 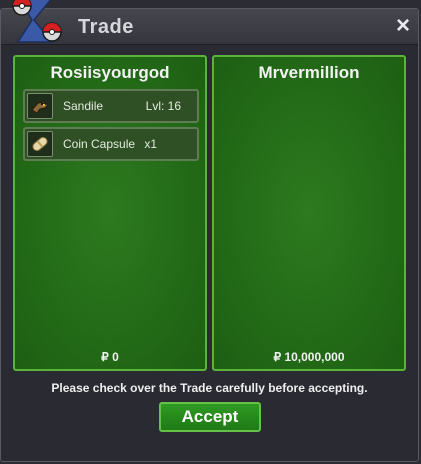 What do you see at coordinates (163, 106) in the screenshot?
I see `item-level: Lvl: 16` at bounding box center [163, 106].